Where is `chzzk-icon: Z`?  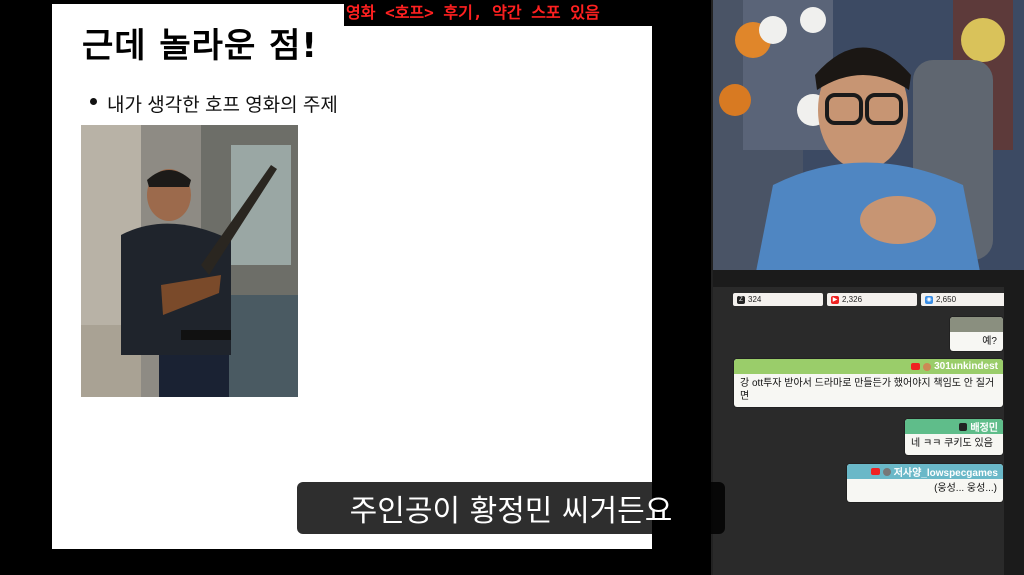
chzzk-icon: Z is located at coordinates (741, 299).